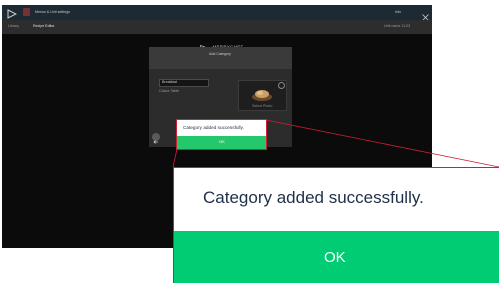  What do you see at coordinates (220, 54) in the screenshot?
I see `panel-title: Add Category` at bounding box center [220, 54].